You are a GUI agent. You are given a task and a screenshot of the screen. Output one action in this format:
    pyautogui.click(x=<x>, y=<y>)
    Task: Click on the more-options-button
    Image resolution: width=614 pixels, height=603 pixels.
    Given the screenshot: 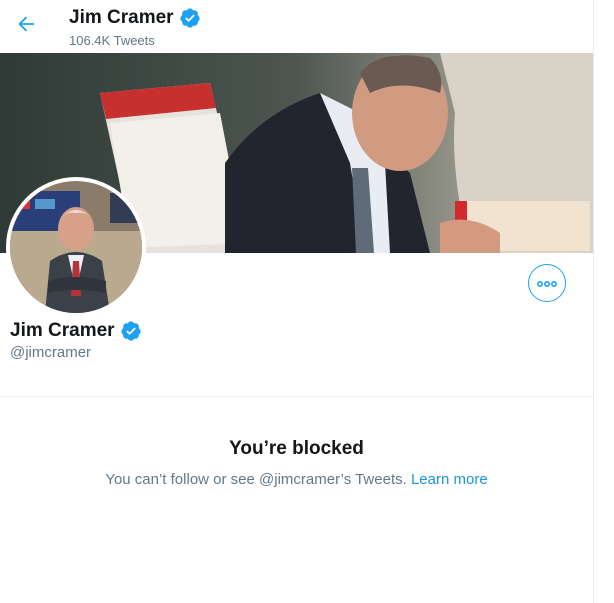 What is the action you would take?
    pyautogui.click(x=547, y=283)
    